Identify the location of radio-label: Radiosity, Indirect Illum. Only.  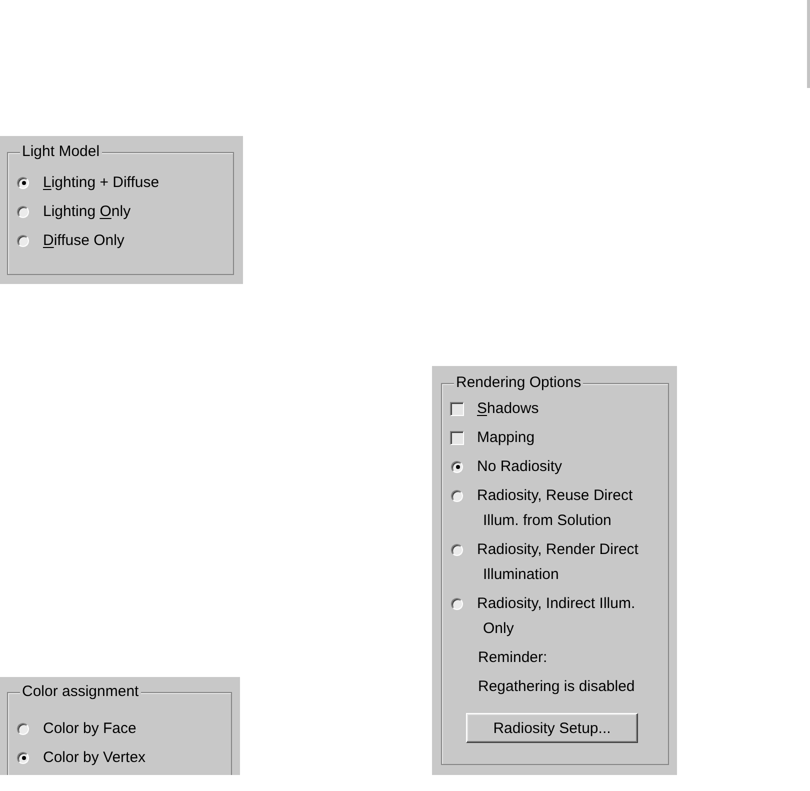
(567, 616).